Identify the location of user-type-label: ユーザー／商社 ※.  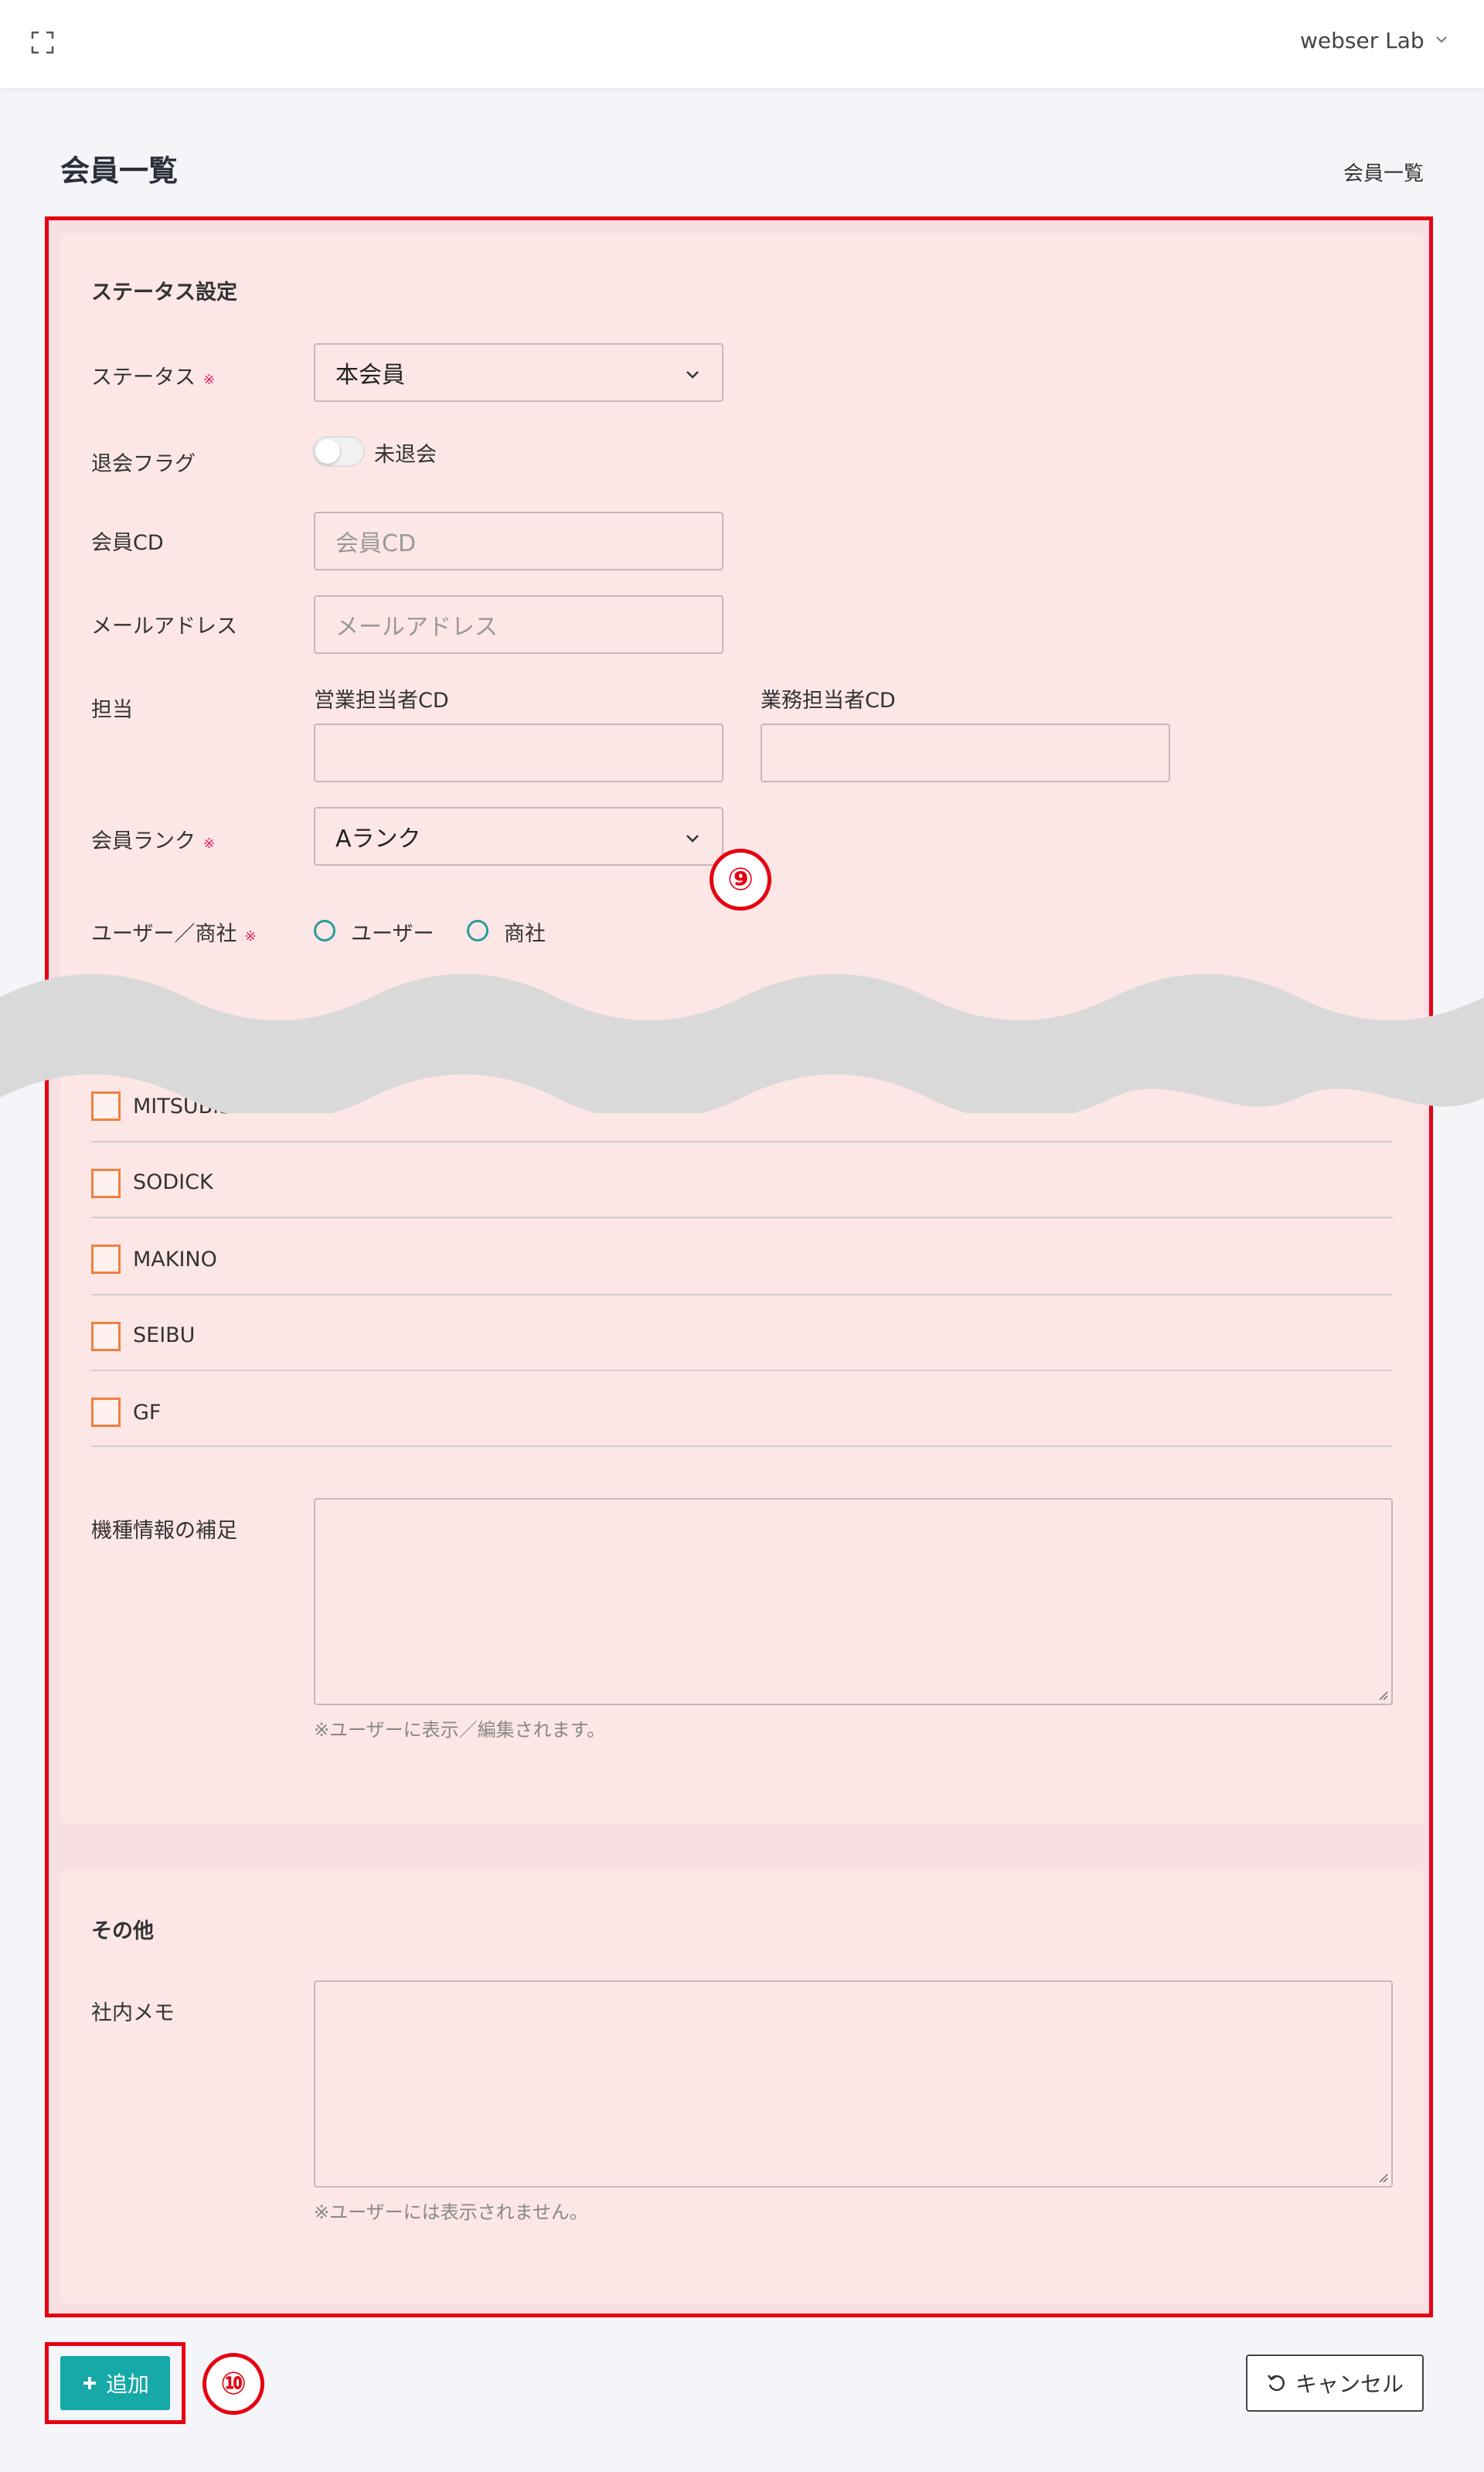
(174, 932).